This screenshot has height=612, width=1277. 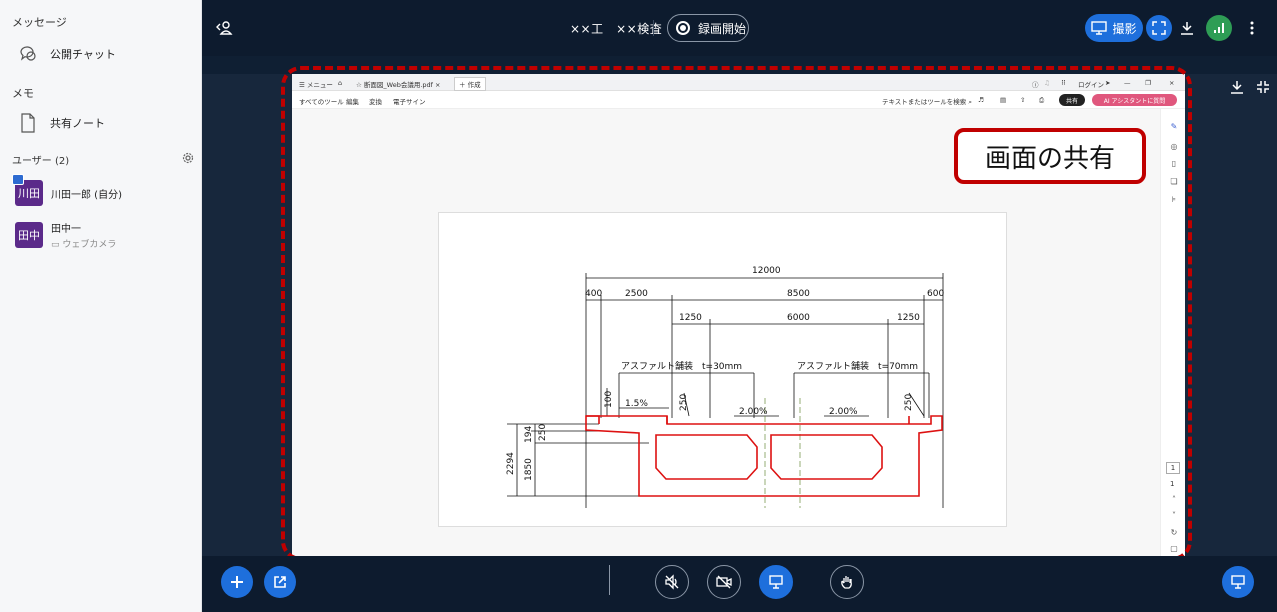 What do you see at coordinates (57, 245) in the screenshot?
I see `webcam-icon: ▭` at bounding box center [57, 245].